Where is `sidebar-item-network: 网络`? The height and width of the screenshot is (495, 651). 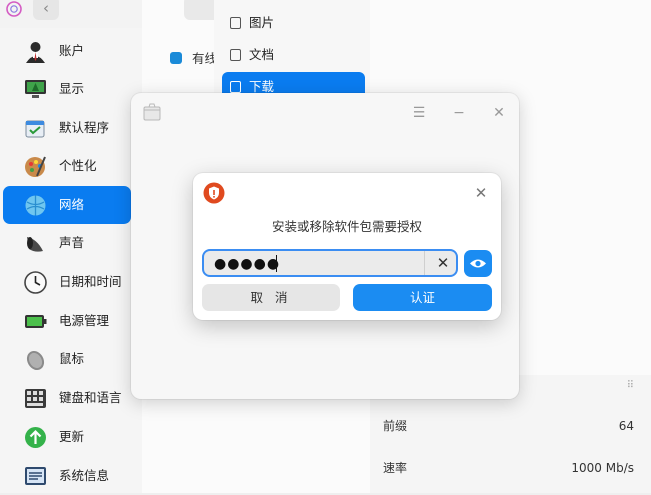
sidebar-item-network: 网络 is located at coordinates (67, 205).